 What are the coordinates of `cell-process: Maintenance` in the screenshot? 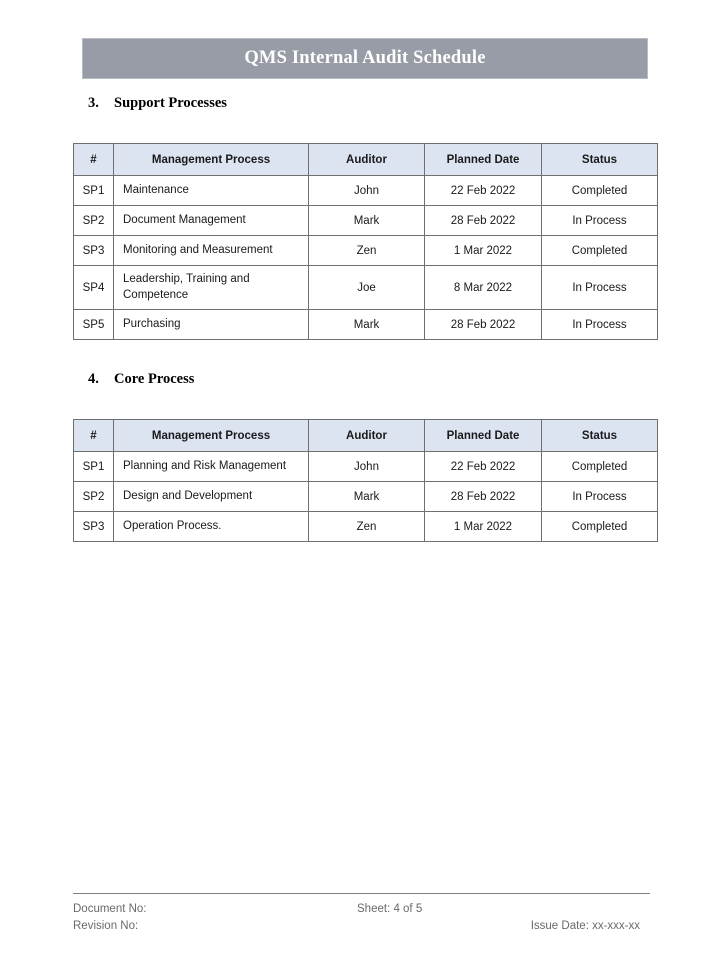 It's located at (211, 190).